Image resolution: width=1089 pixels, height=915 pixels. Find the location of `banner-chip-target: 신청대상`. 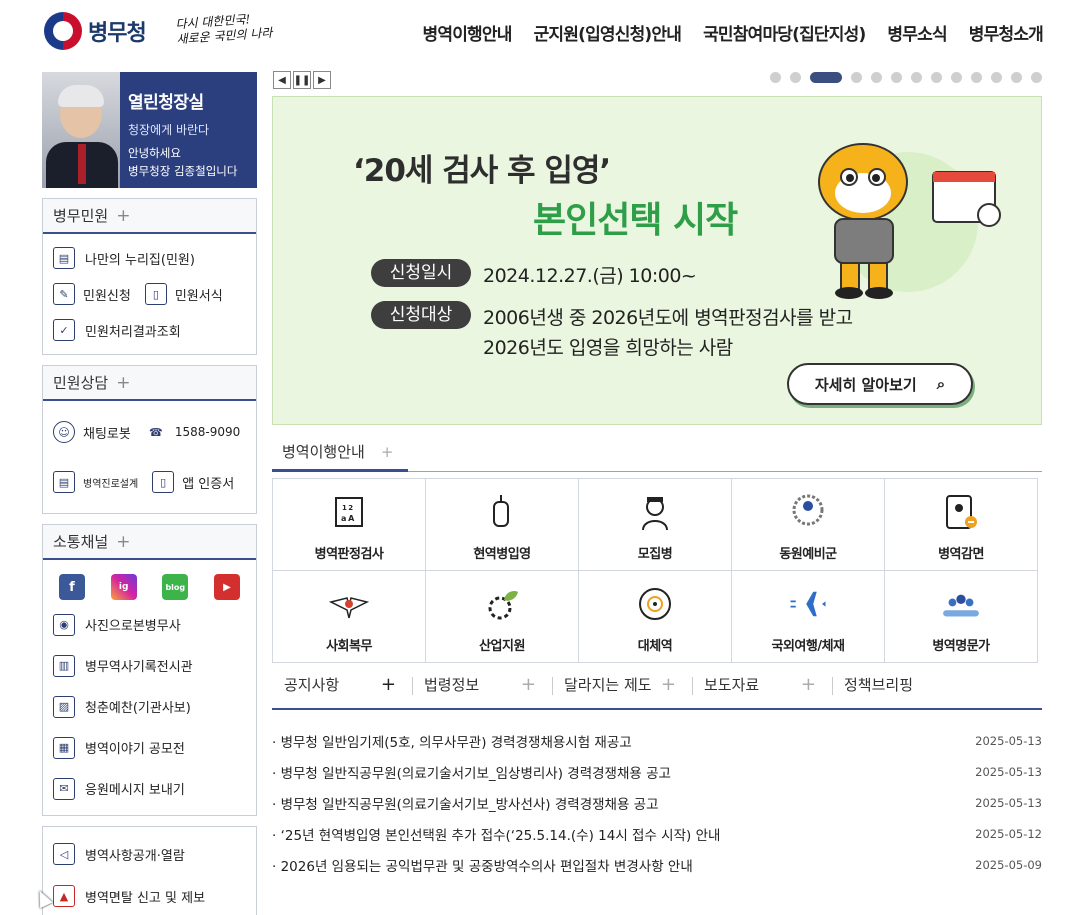

banner-chip-target: 신청대상 is located at coordinates (421, 315).